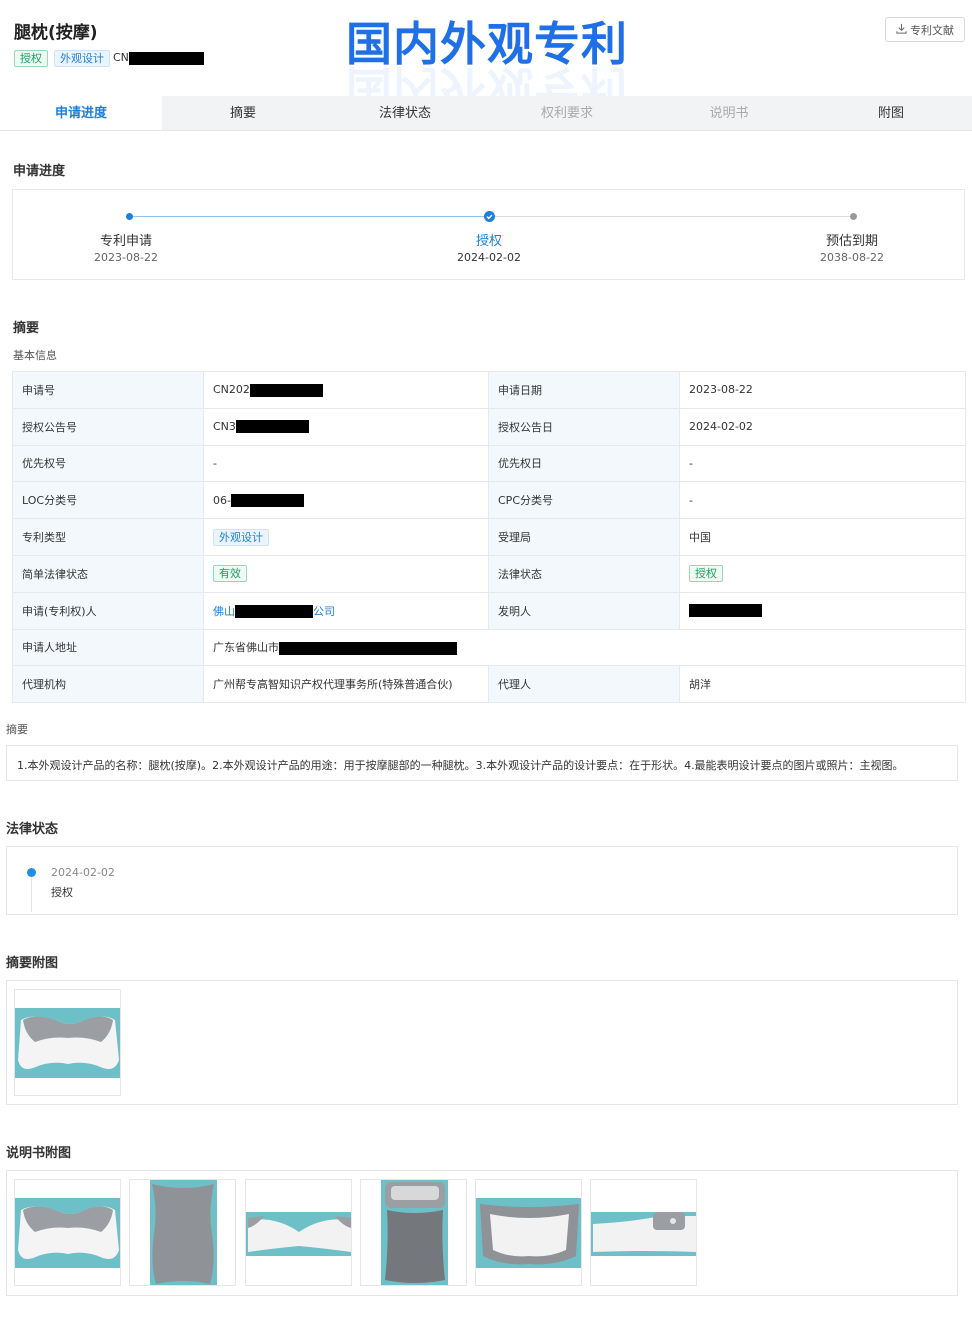  I want to click on step-date-granted: 2024-02-02, so click(489, 257).